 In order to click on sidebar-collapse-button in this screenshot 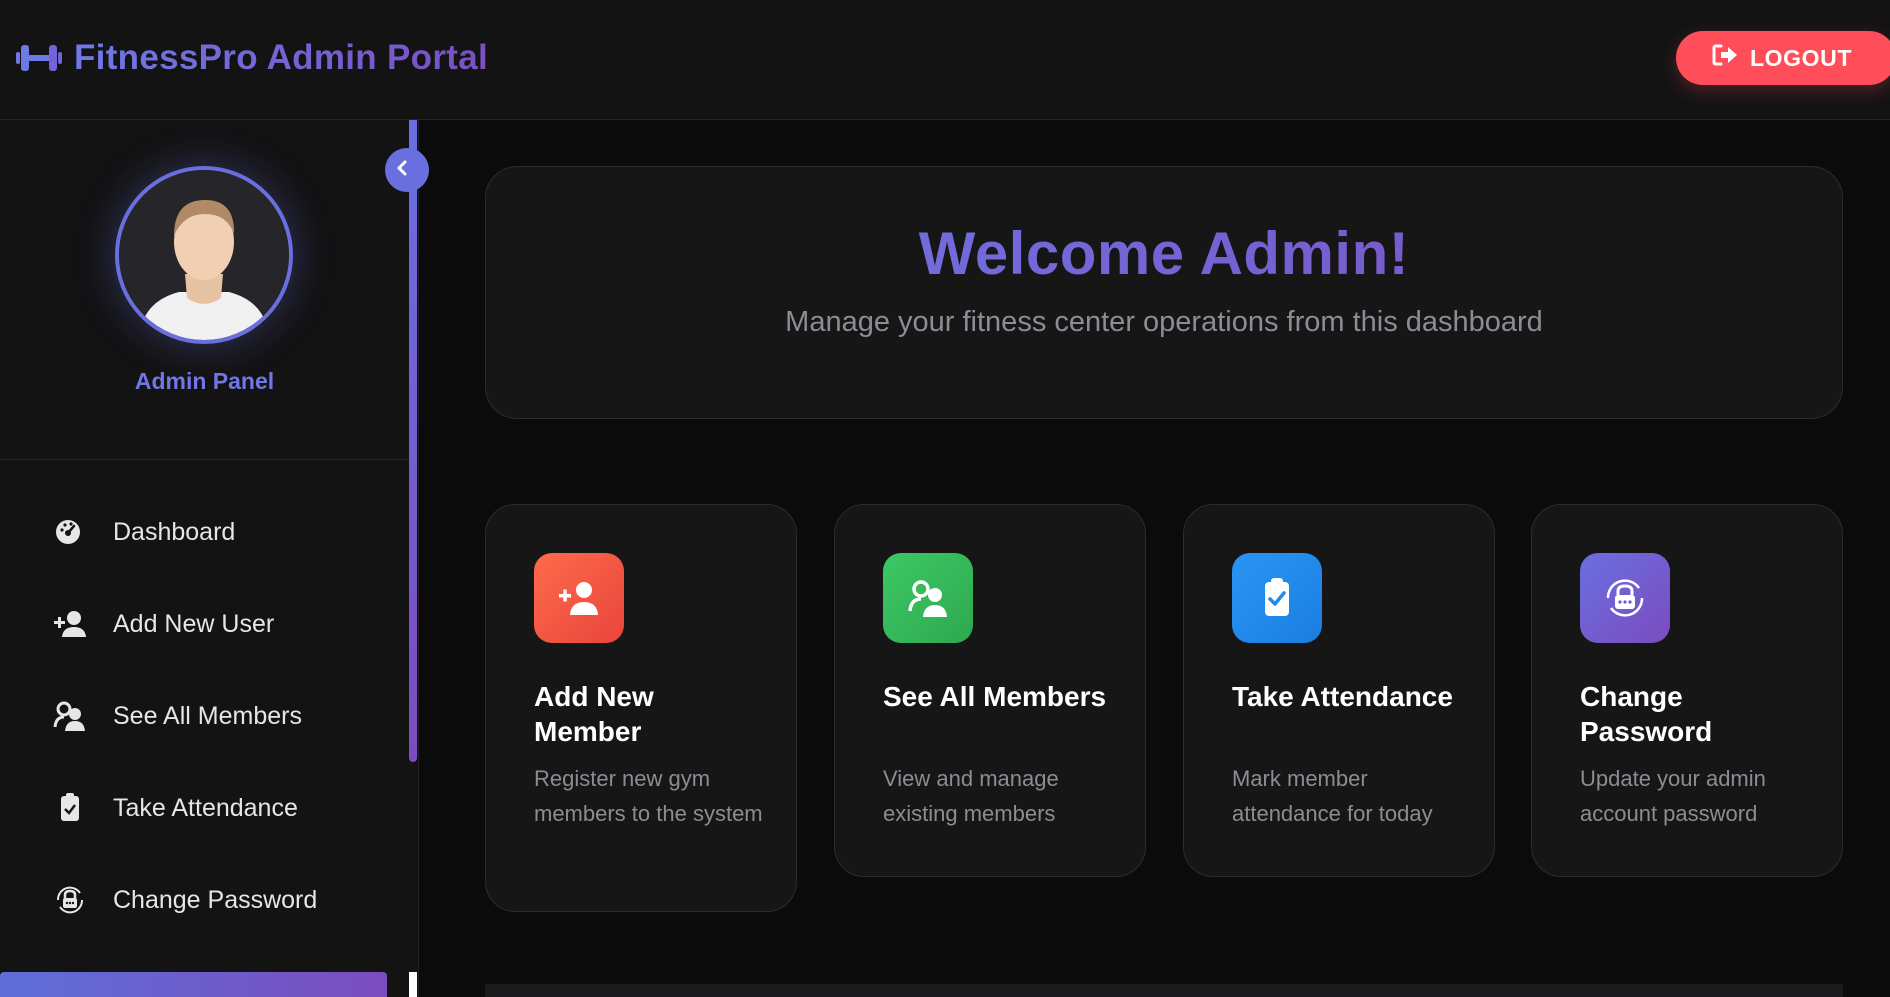, I will do `click(407, 170)`.